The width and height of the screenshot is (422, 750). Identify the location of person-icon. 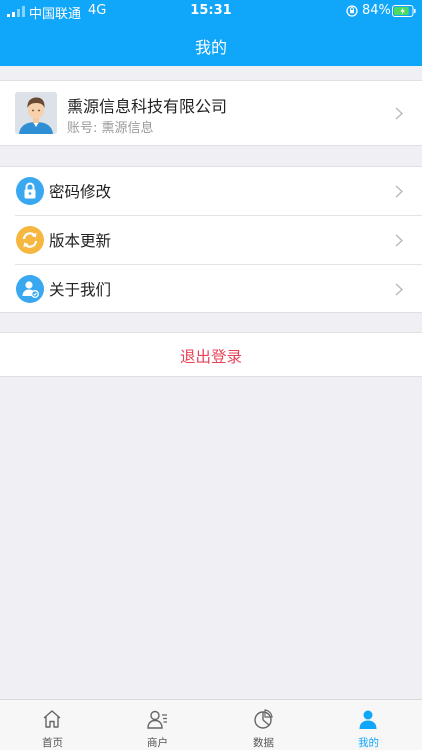
(368, 719).